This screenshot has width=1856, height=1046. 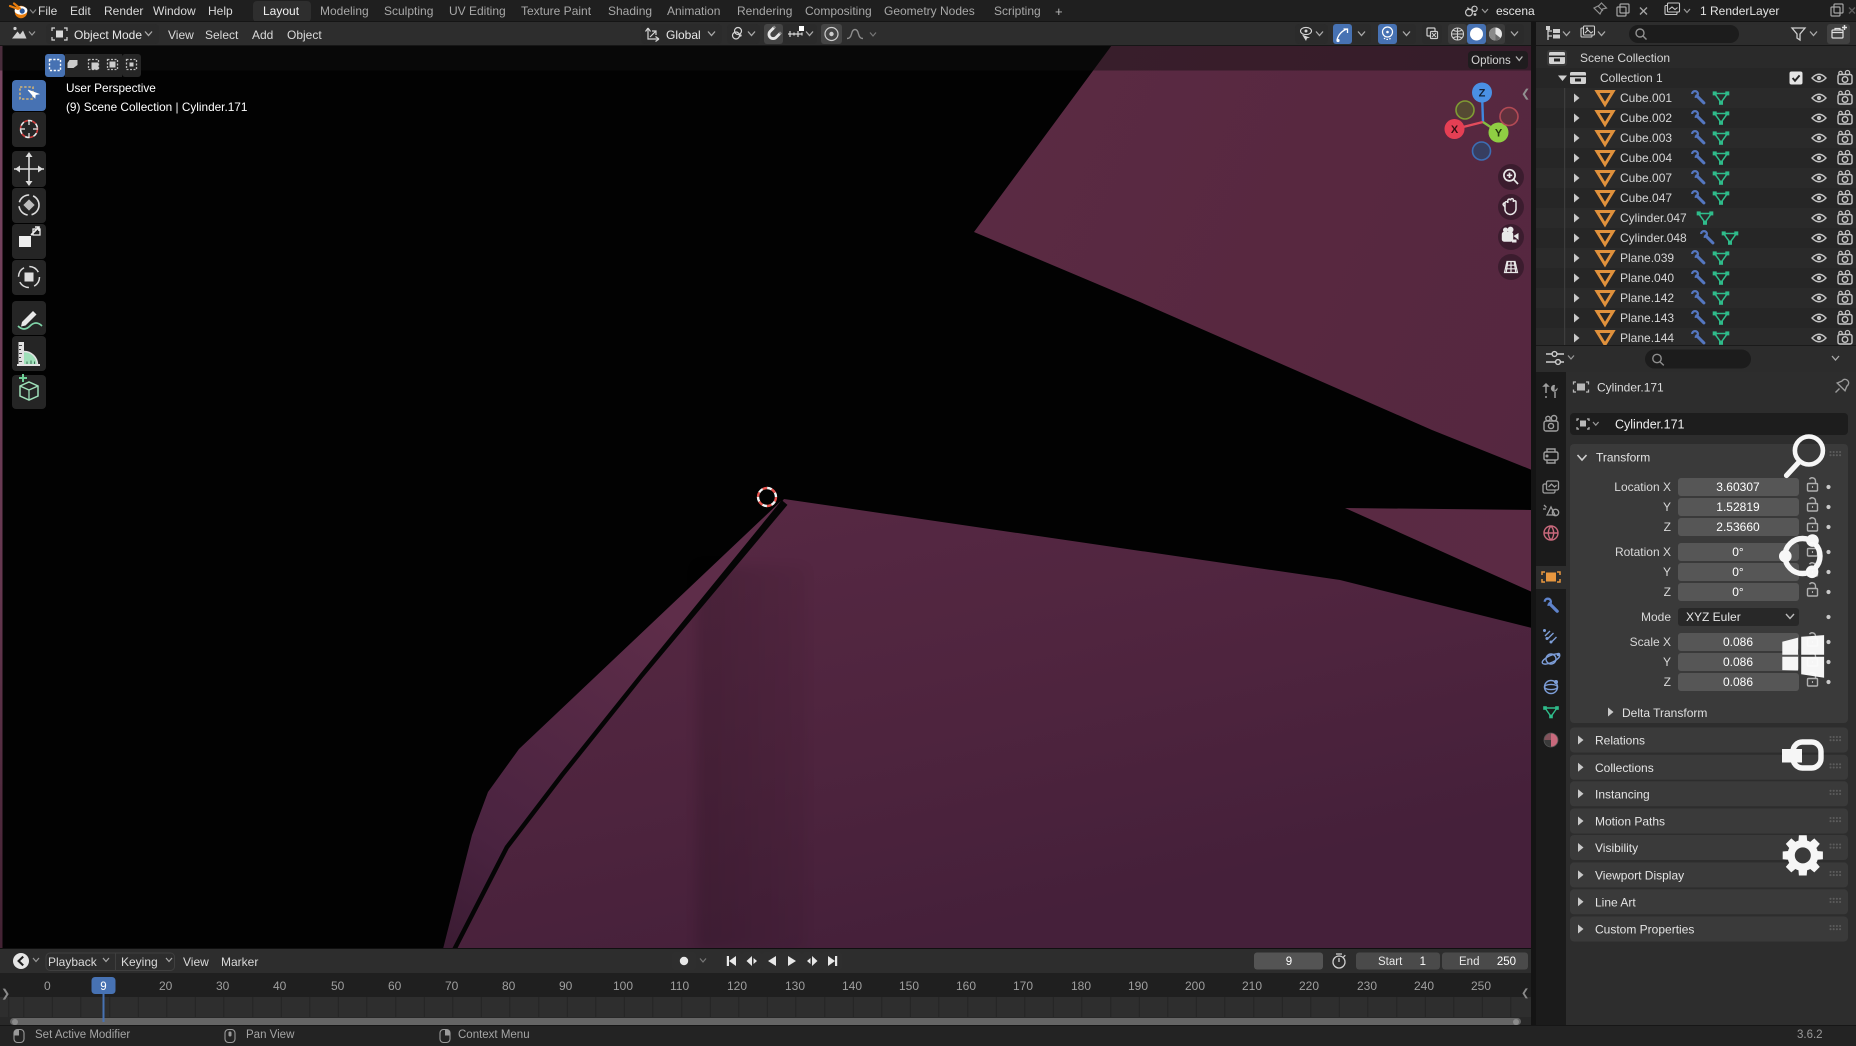 I want to click on svg-text: Cube.004, so click(x=1646, y=158).